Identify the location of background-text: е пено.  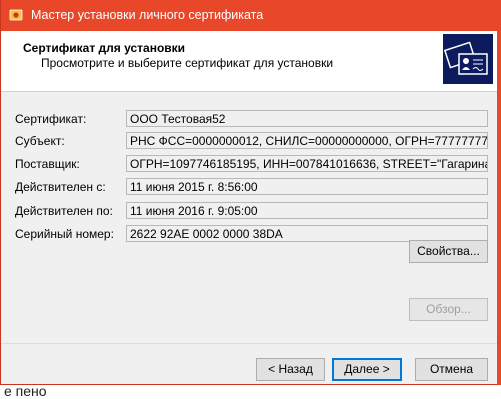
(25, 391).